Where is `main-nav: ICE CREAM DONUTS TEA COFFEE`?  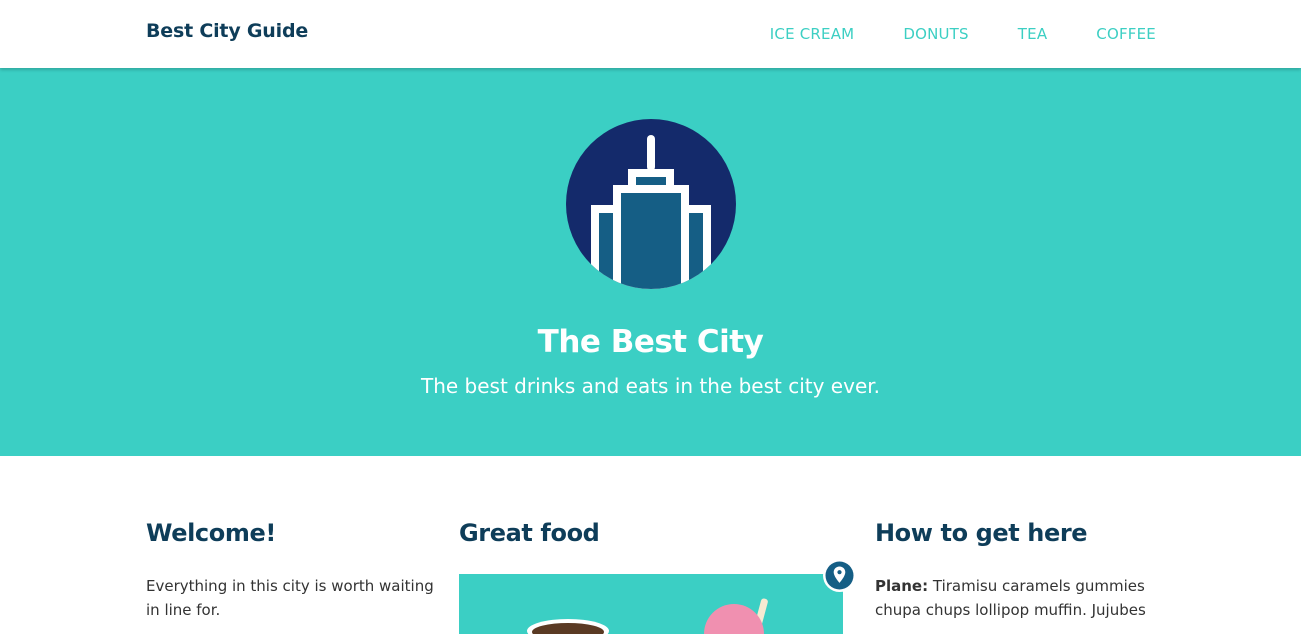
main-nav: ICE CREAM DONUTS TEA COFFEE is located at coordinates (963, 34).